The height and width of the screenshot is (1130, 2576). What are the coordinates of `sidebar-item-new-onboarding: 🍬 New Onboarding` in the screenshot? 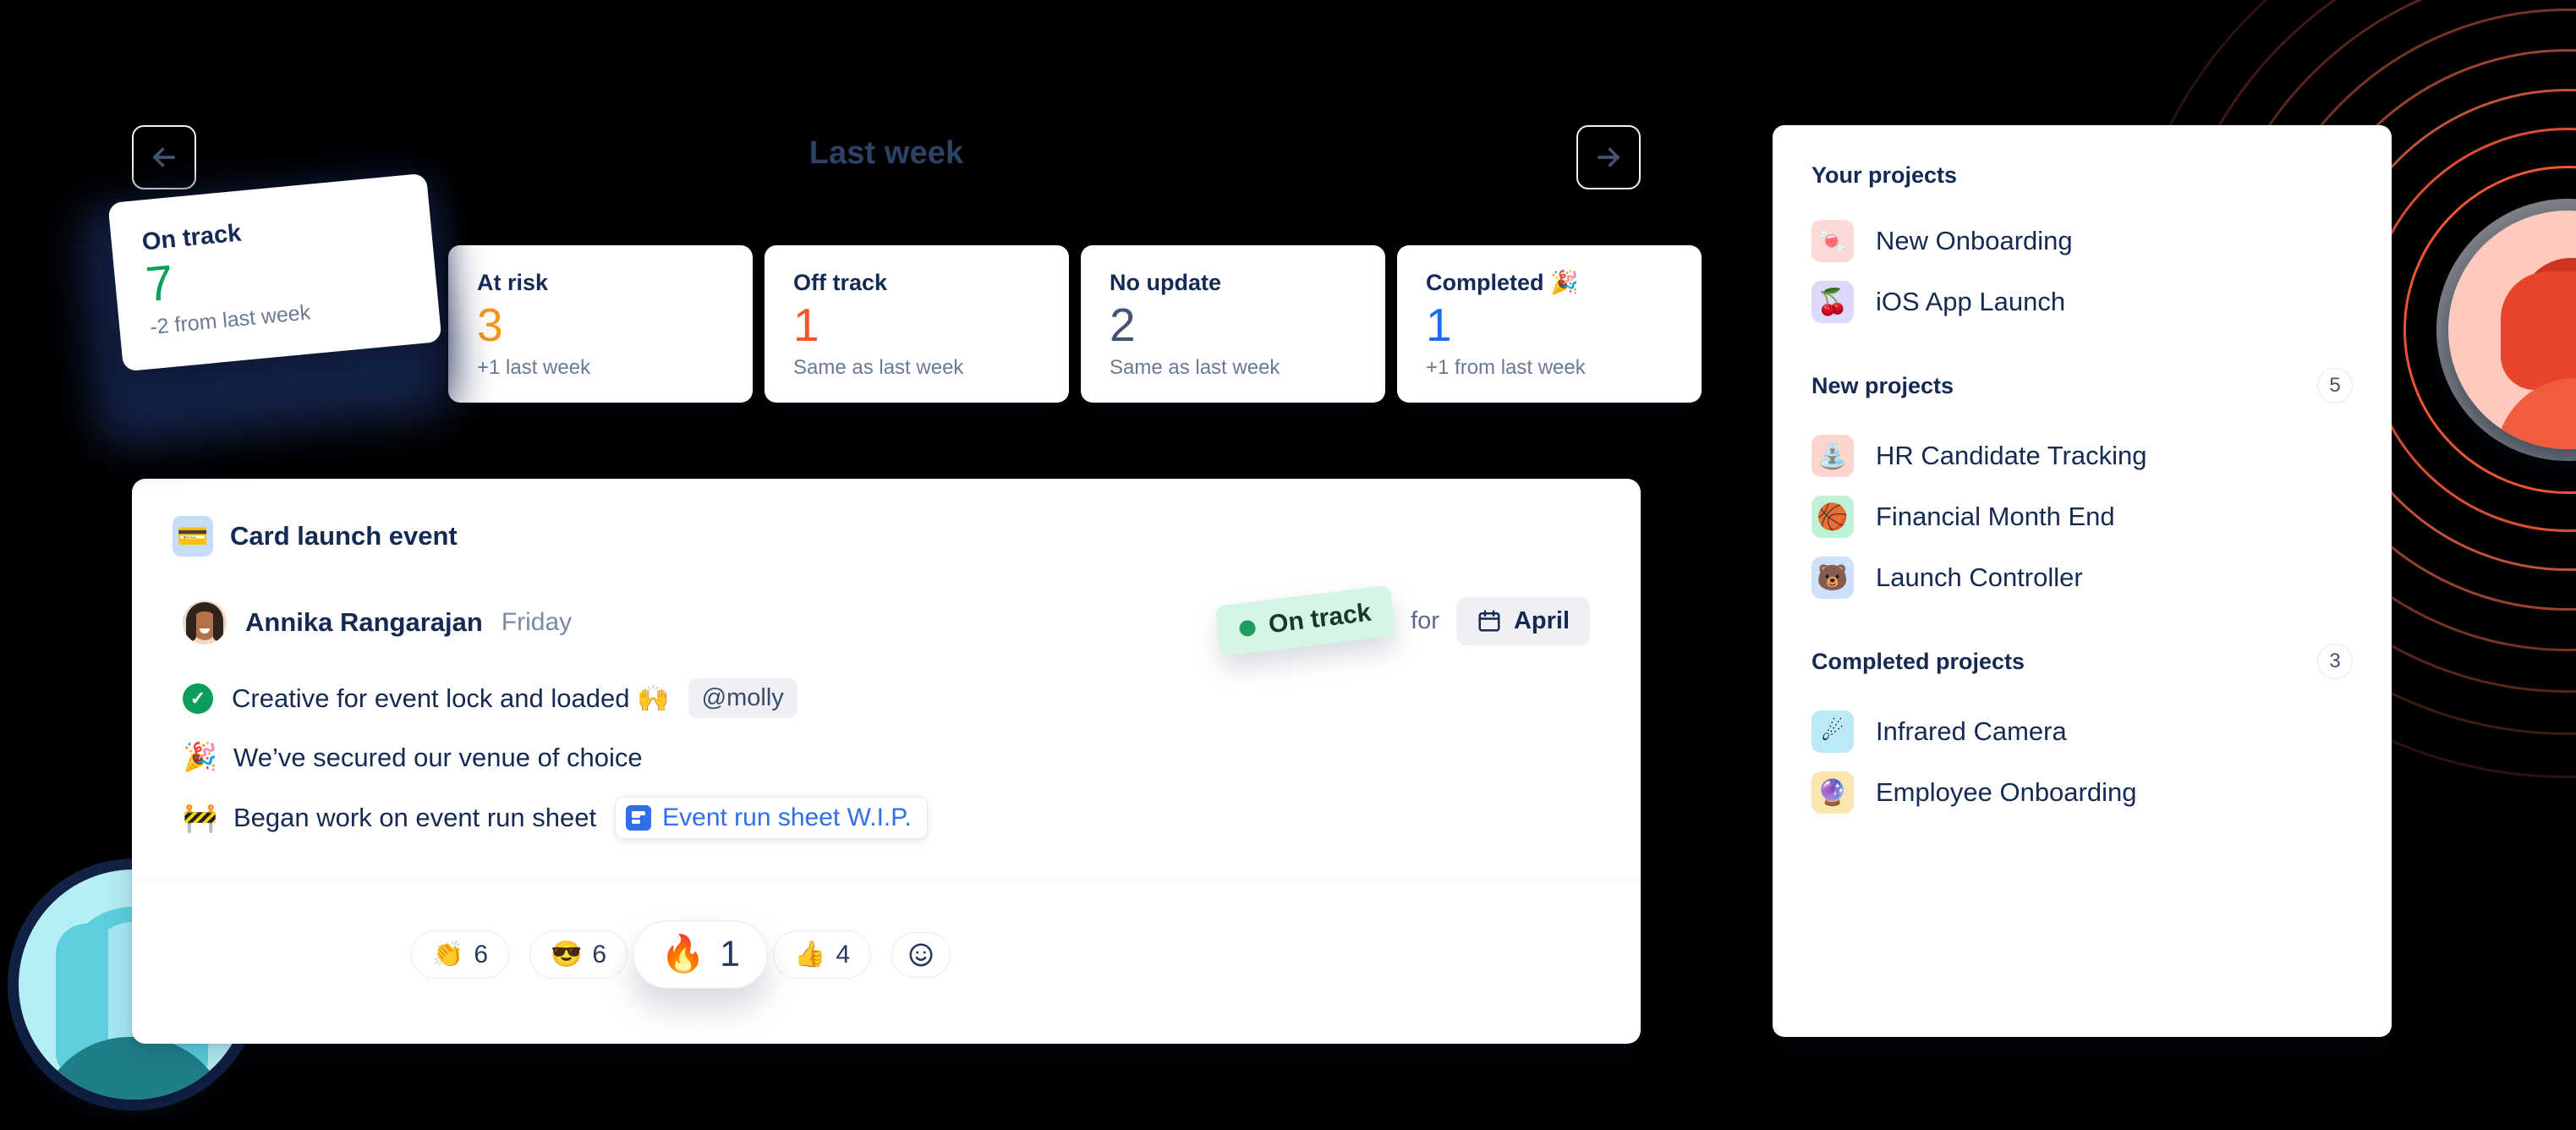 It's located at (2082, 241).